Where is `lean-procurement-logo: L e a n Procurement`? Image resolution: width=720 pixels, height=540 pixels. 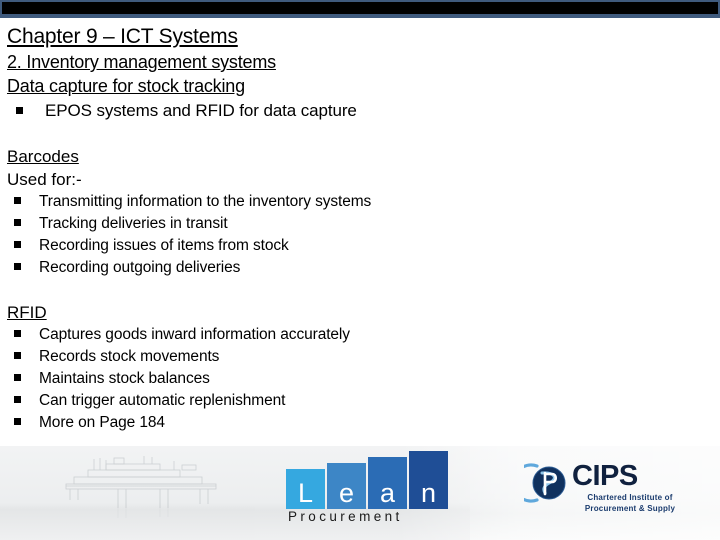 lean-procurement-logo: L e a n Procurement is located at coordinates (371, 492).